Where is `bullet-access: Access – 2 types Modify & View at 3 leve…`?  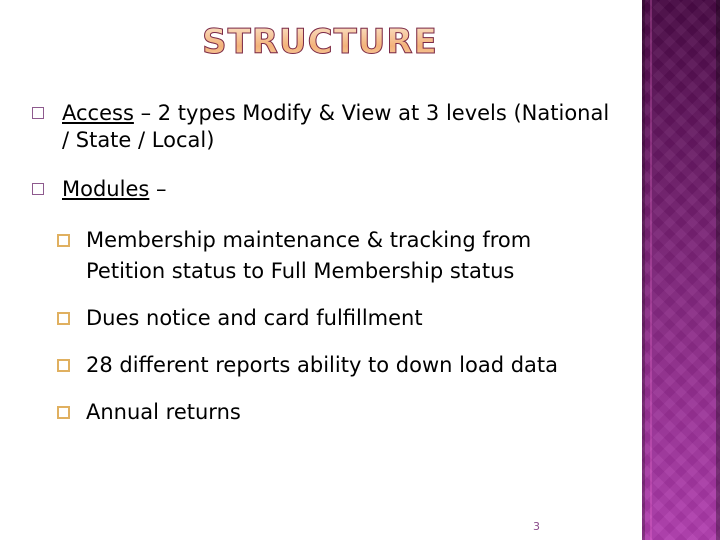 bullet-access: Access – 2 types Modify & View at 3 leve… is located at coordinates (320, 127).